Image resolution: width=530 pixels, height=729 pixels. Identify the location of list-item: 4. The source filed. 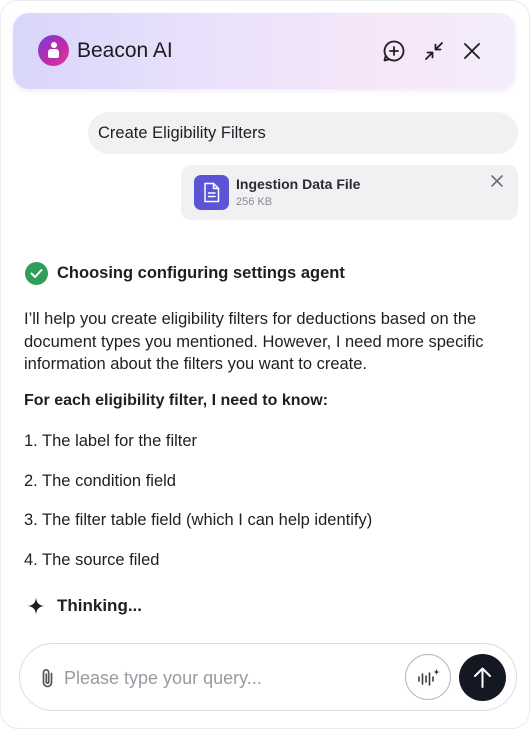
(92, 560).